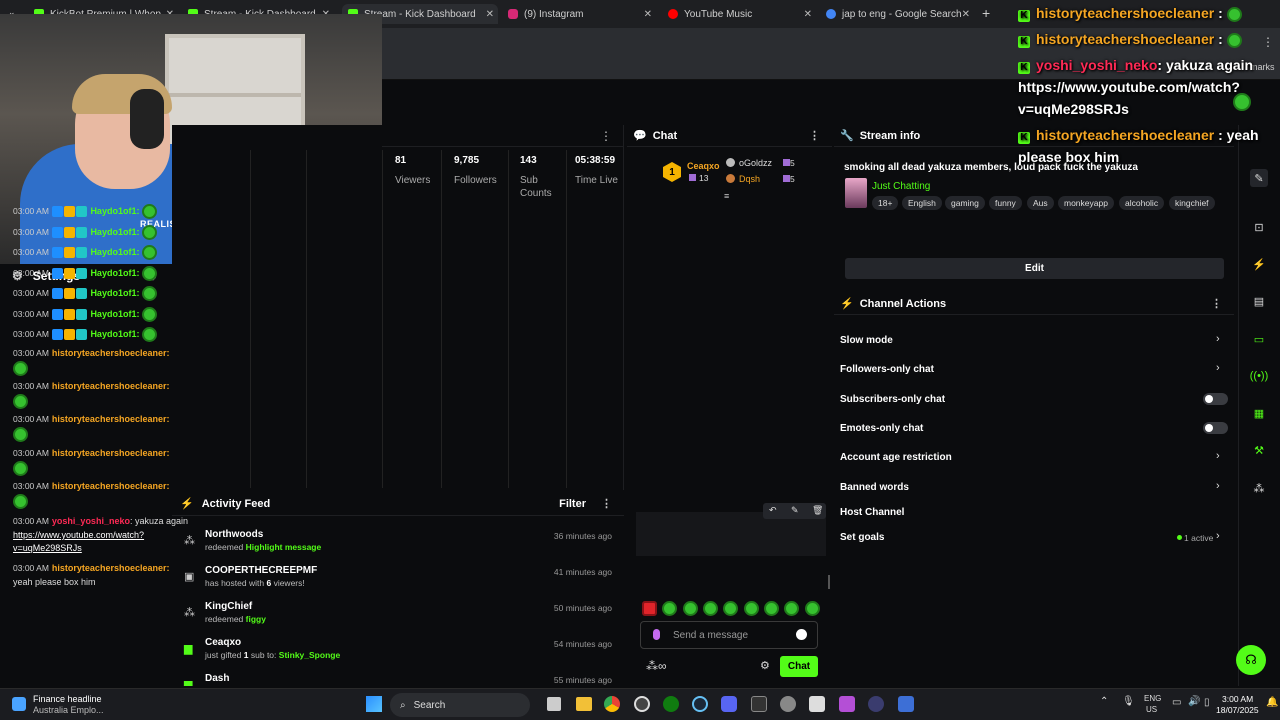  I want to click on new-tab-icon: +, so click(986, 13).